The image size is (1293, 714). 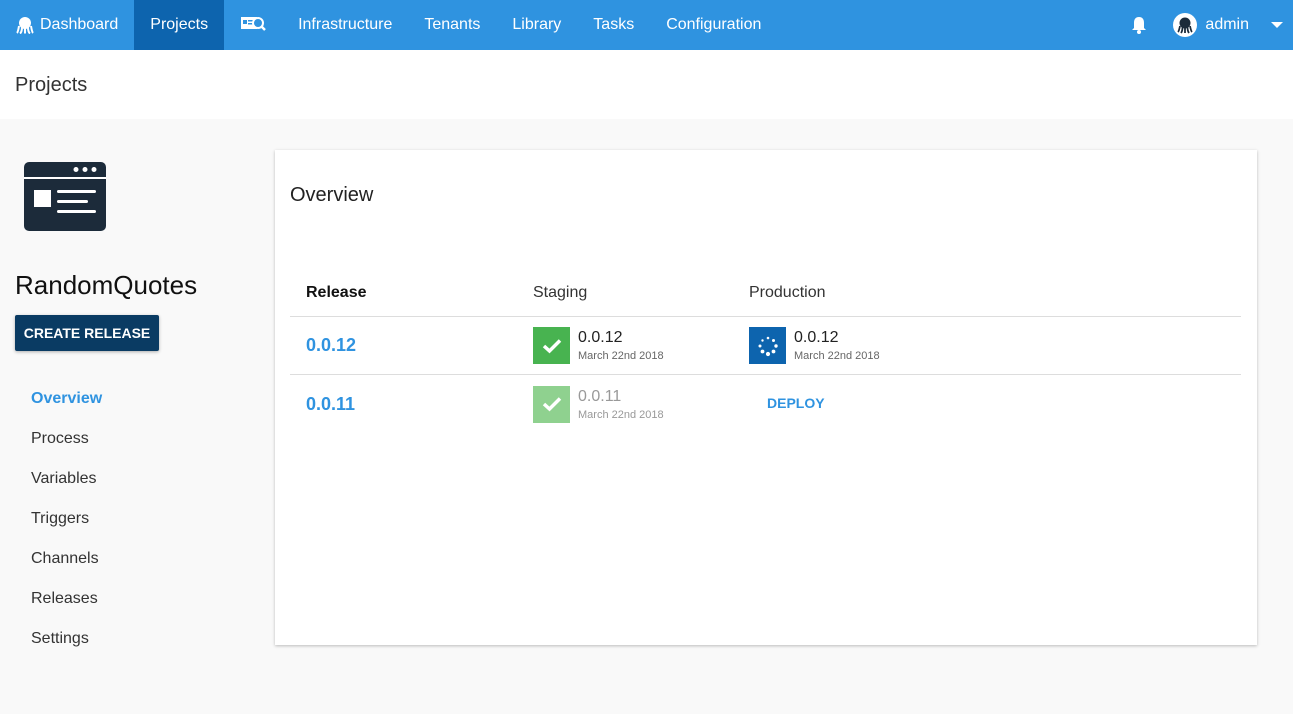 I want to click on column-header-production: Production, so click(x=787, y=292).